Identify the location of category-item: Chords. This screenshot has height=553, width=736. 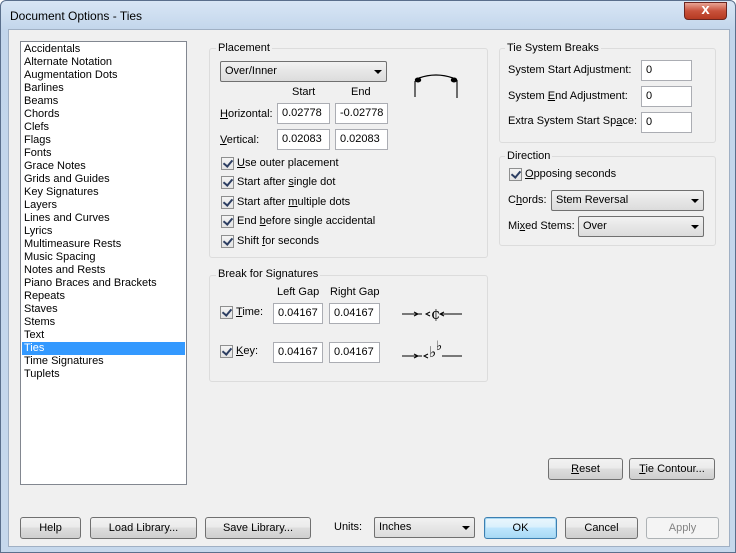
(103, 114).